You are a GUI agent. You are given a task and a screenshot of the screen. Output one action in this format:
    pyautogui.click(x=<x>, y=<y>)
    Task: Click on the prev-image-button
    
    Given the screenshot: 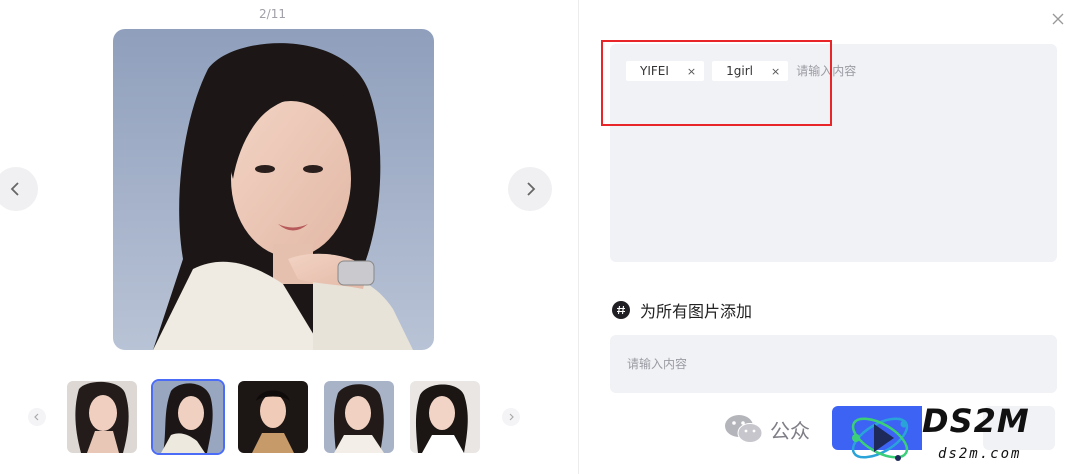 What is the action you would take?
    pyautogui.click(x=19, y=189)
    